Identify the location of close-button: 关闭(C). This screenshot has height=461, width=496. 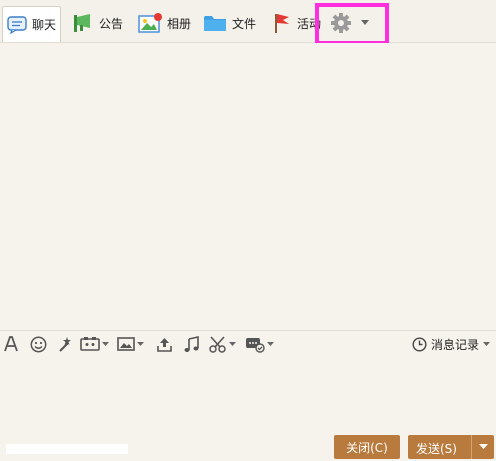
(367, 447).